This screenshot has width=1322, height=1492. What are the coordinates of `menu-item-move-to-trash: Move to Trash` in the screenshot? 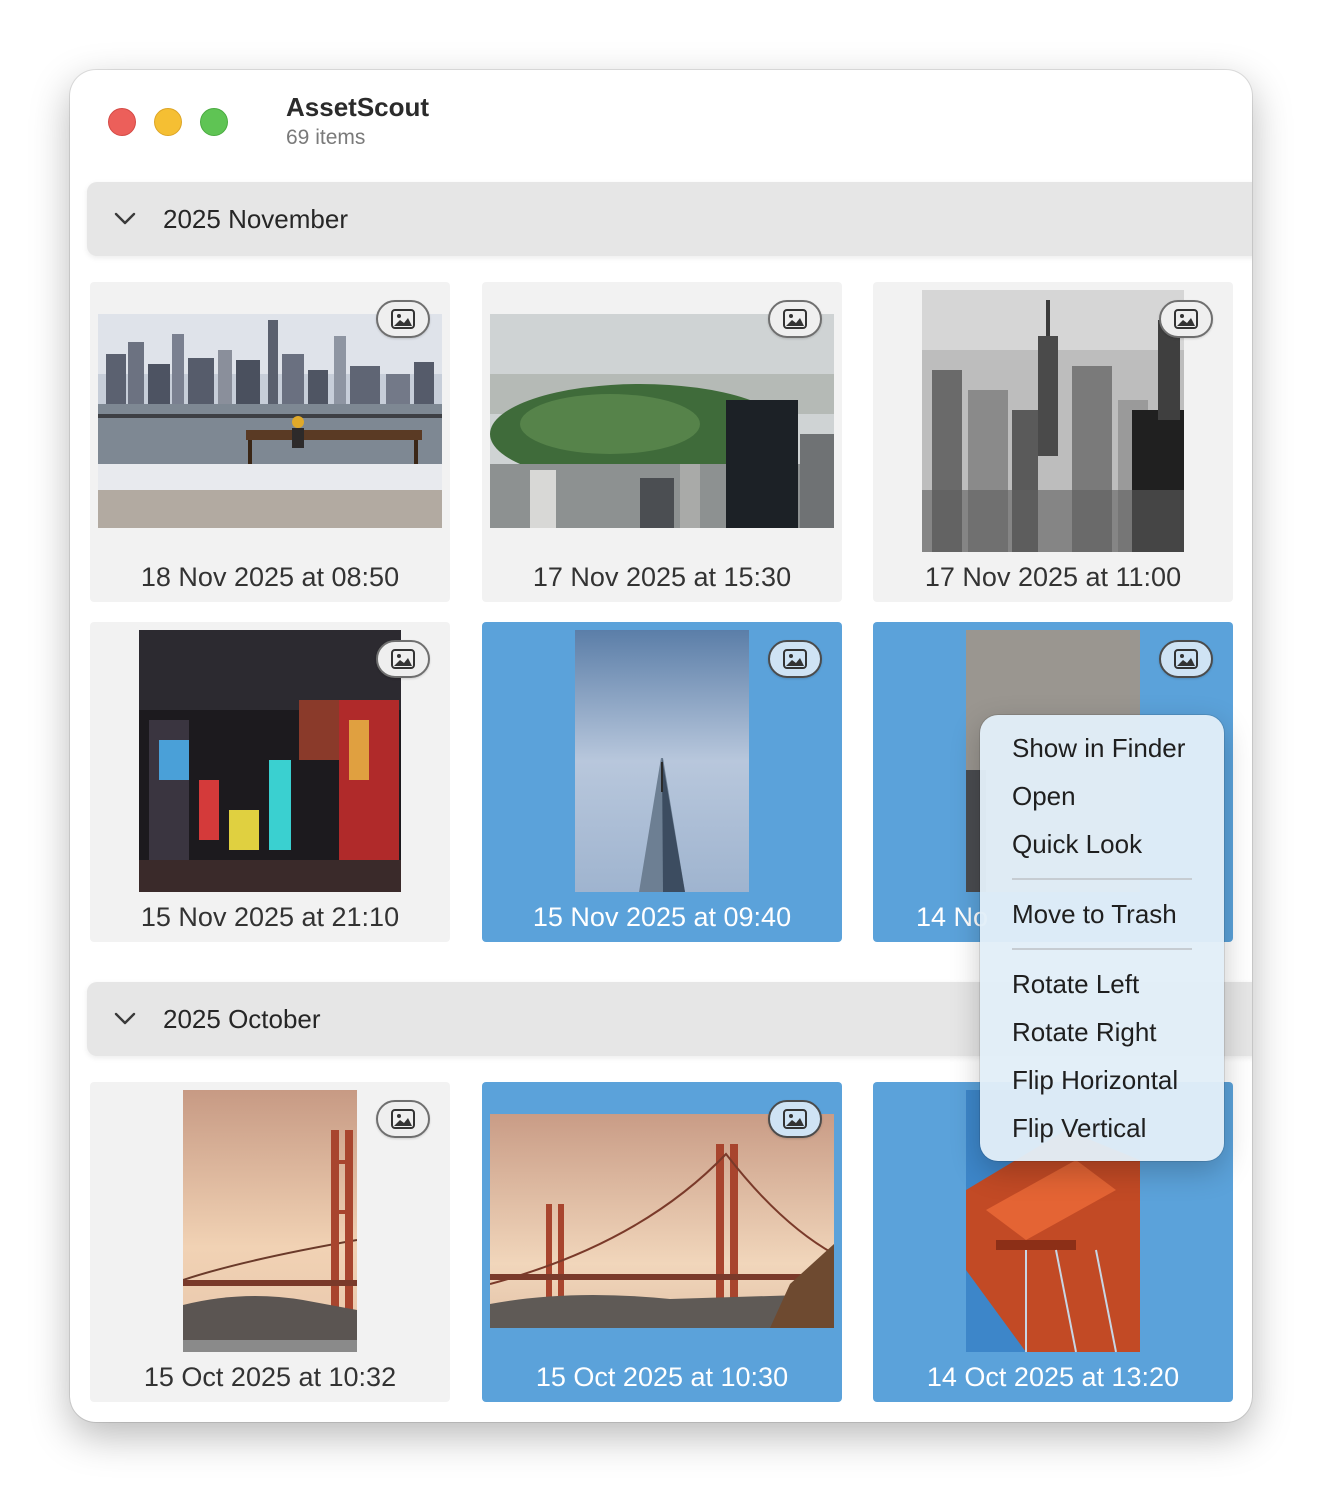 It's located at (1094, 914).